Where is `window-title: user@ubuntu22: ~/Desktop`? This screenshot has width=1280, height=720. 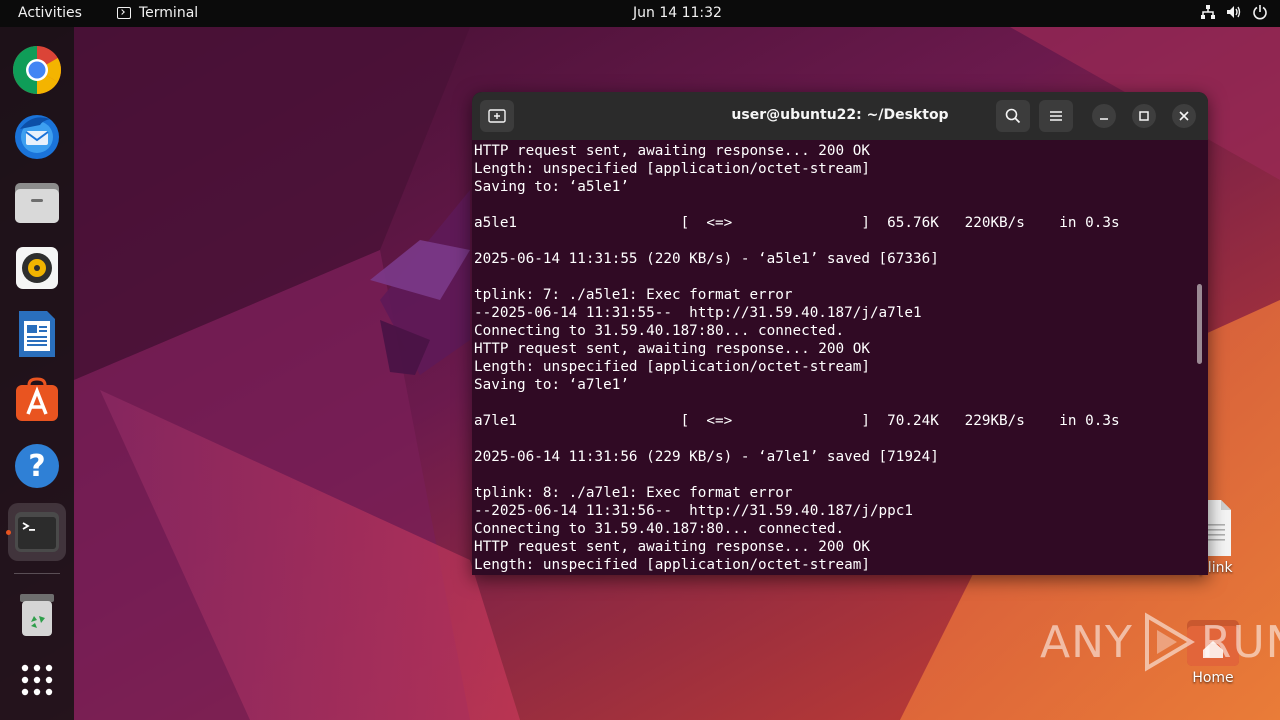
window-title: user@ubuntu22: ~/Desktop is located at coordinates (840, 115).